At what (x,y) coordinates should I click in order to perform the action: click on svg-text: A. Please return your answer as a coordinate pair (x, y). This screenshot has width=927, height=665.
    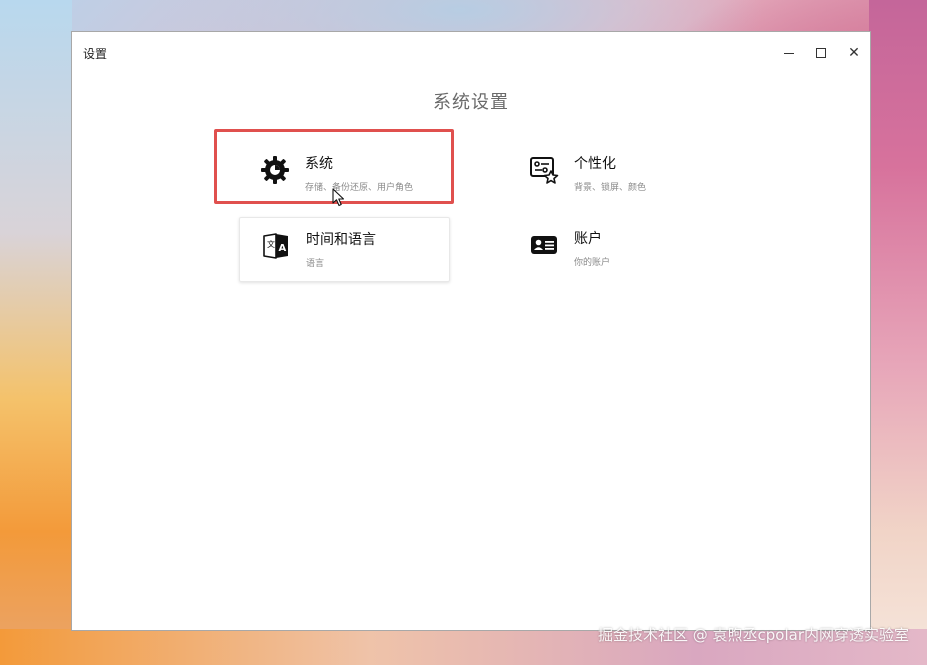
    Looking at the image, I should click on (283, 248).